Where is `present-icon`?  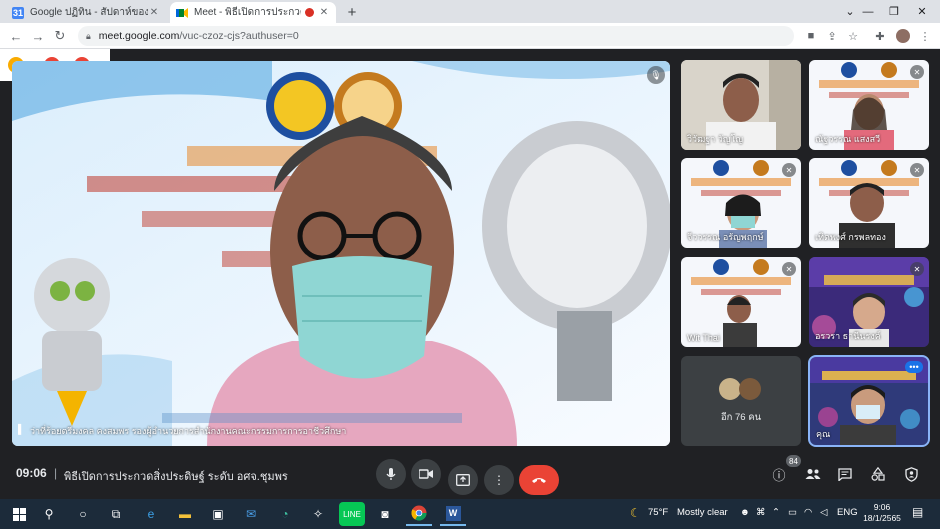 present-icon is located at coordinates (463, 480).